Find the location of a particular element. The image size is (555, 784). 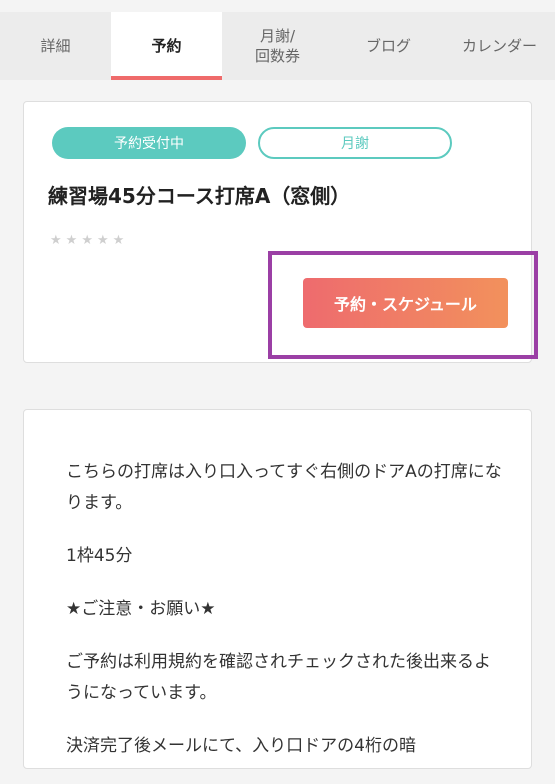

tab-blog: ブログ is located at coordinates (388, 46).